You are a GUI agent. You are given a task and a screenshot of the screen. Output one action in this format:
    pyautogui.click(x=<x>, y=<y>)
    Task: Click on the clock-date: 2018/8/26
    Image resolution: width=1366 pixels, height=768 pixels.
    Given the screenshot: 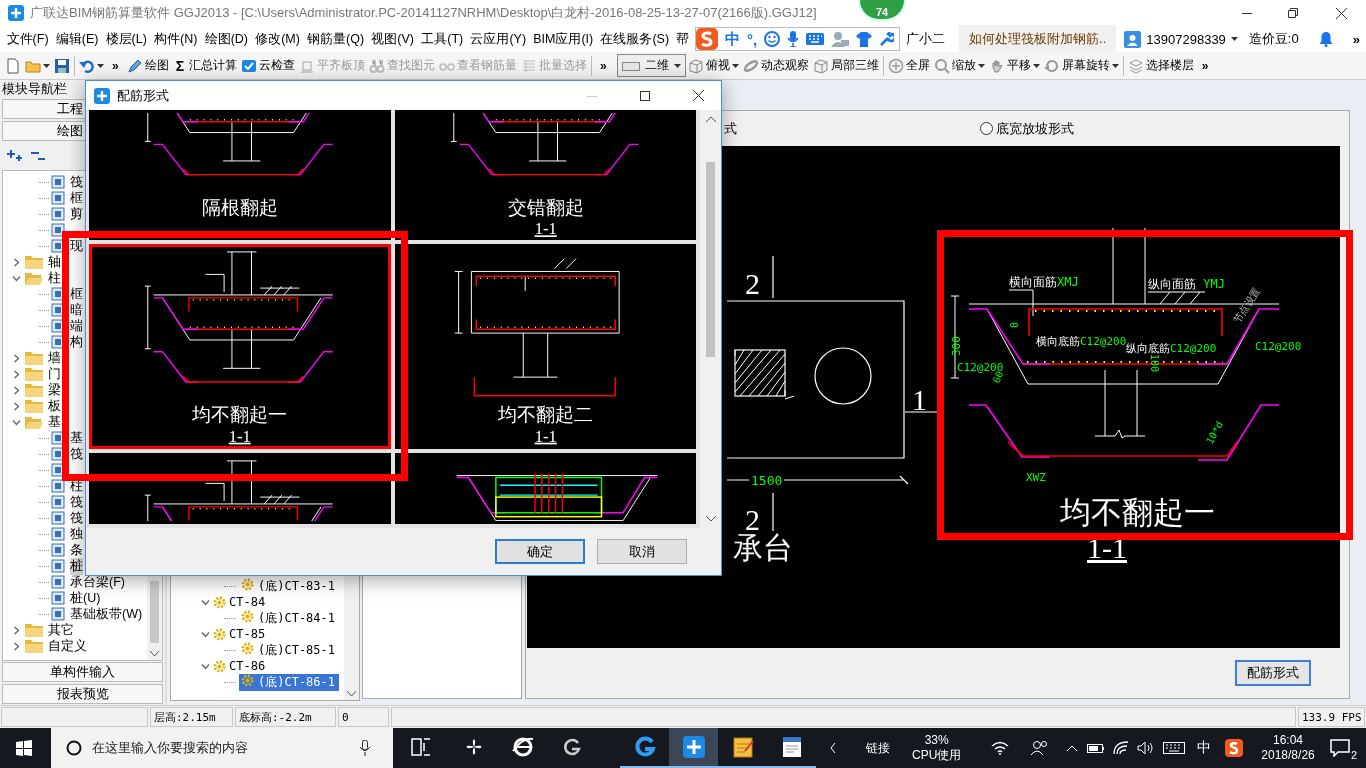 What is the action you would take?
    pyautogui.click(x=1288, y=755)
    